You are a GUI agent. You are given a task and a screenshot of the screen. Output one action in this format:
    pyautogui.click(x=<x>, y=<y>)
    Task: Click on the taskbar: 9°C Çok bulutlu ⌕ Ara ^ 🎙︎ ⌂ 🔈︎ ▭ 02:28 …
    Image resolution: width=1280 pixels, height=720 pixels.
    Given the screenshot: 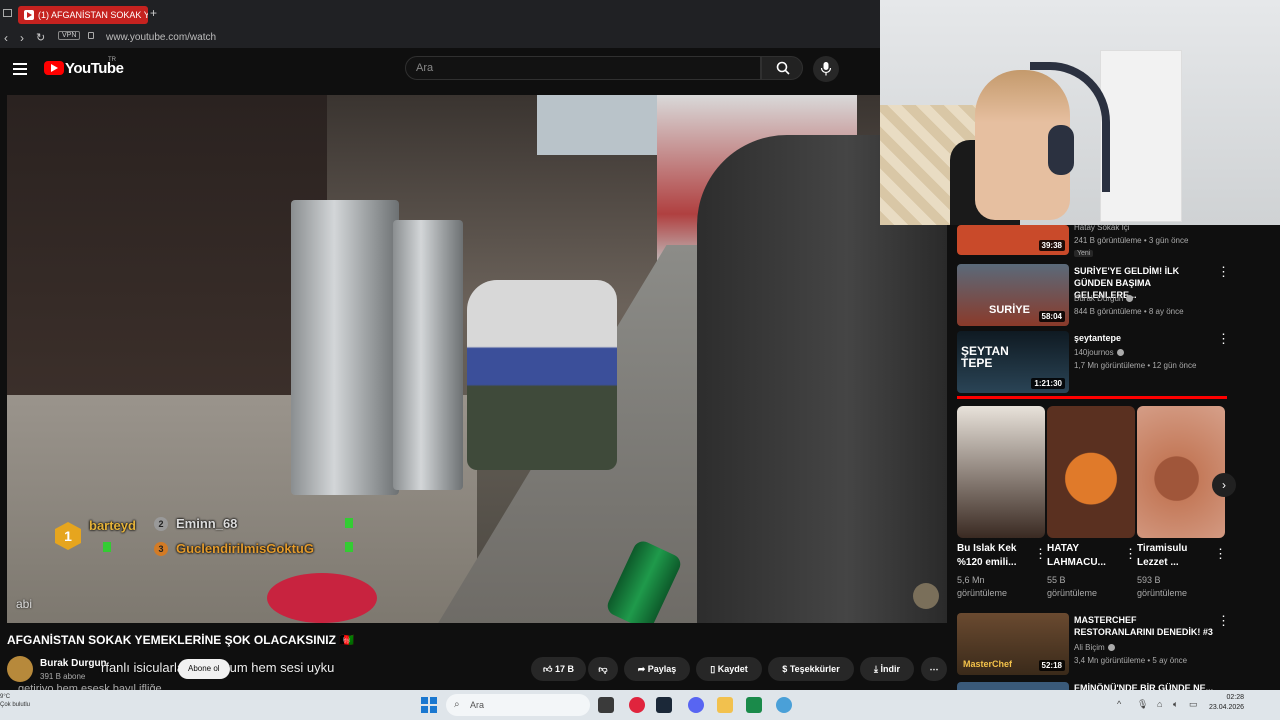 What is the action you would take?
    pyautogui.click(x=640, y=705)
    